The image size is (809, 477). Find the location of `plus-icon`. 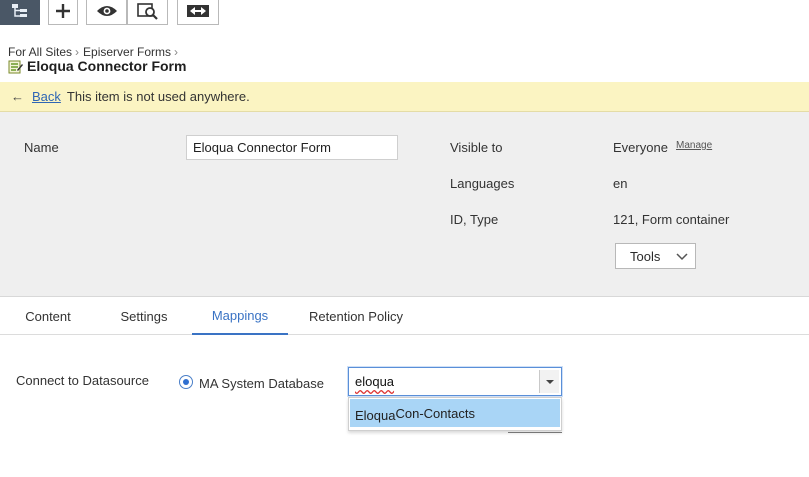

plus-icon is located at coordinates (63, 11).